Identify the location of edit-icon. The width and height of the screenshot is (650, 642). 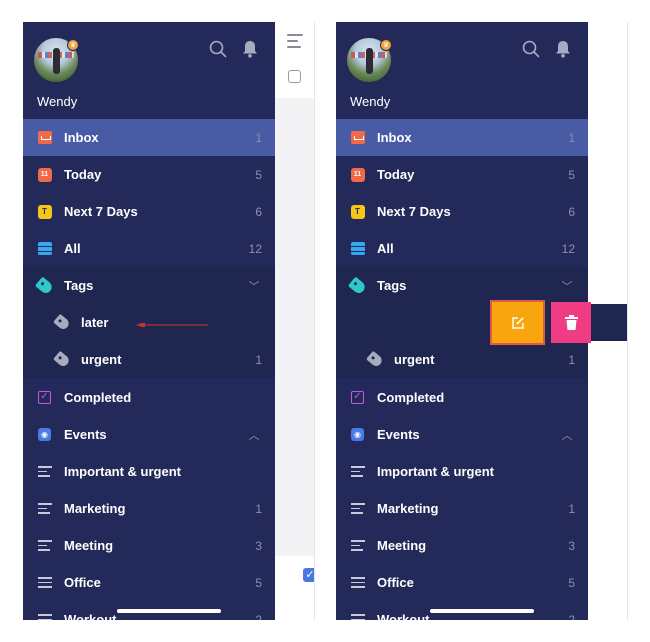
(517, 322).